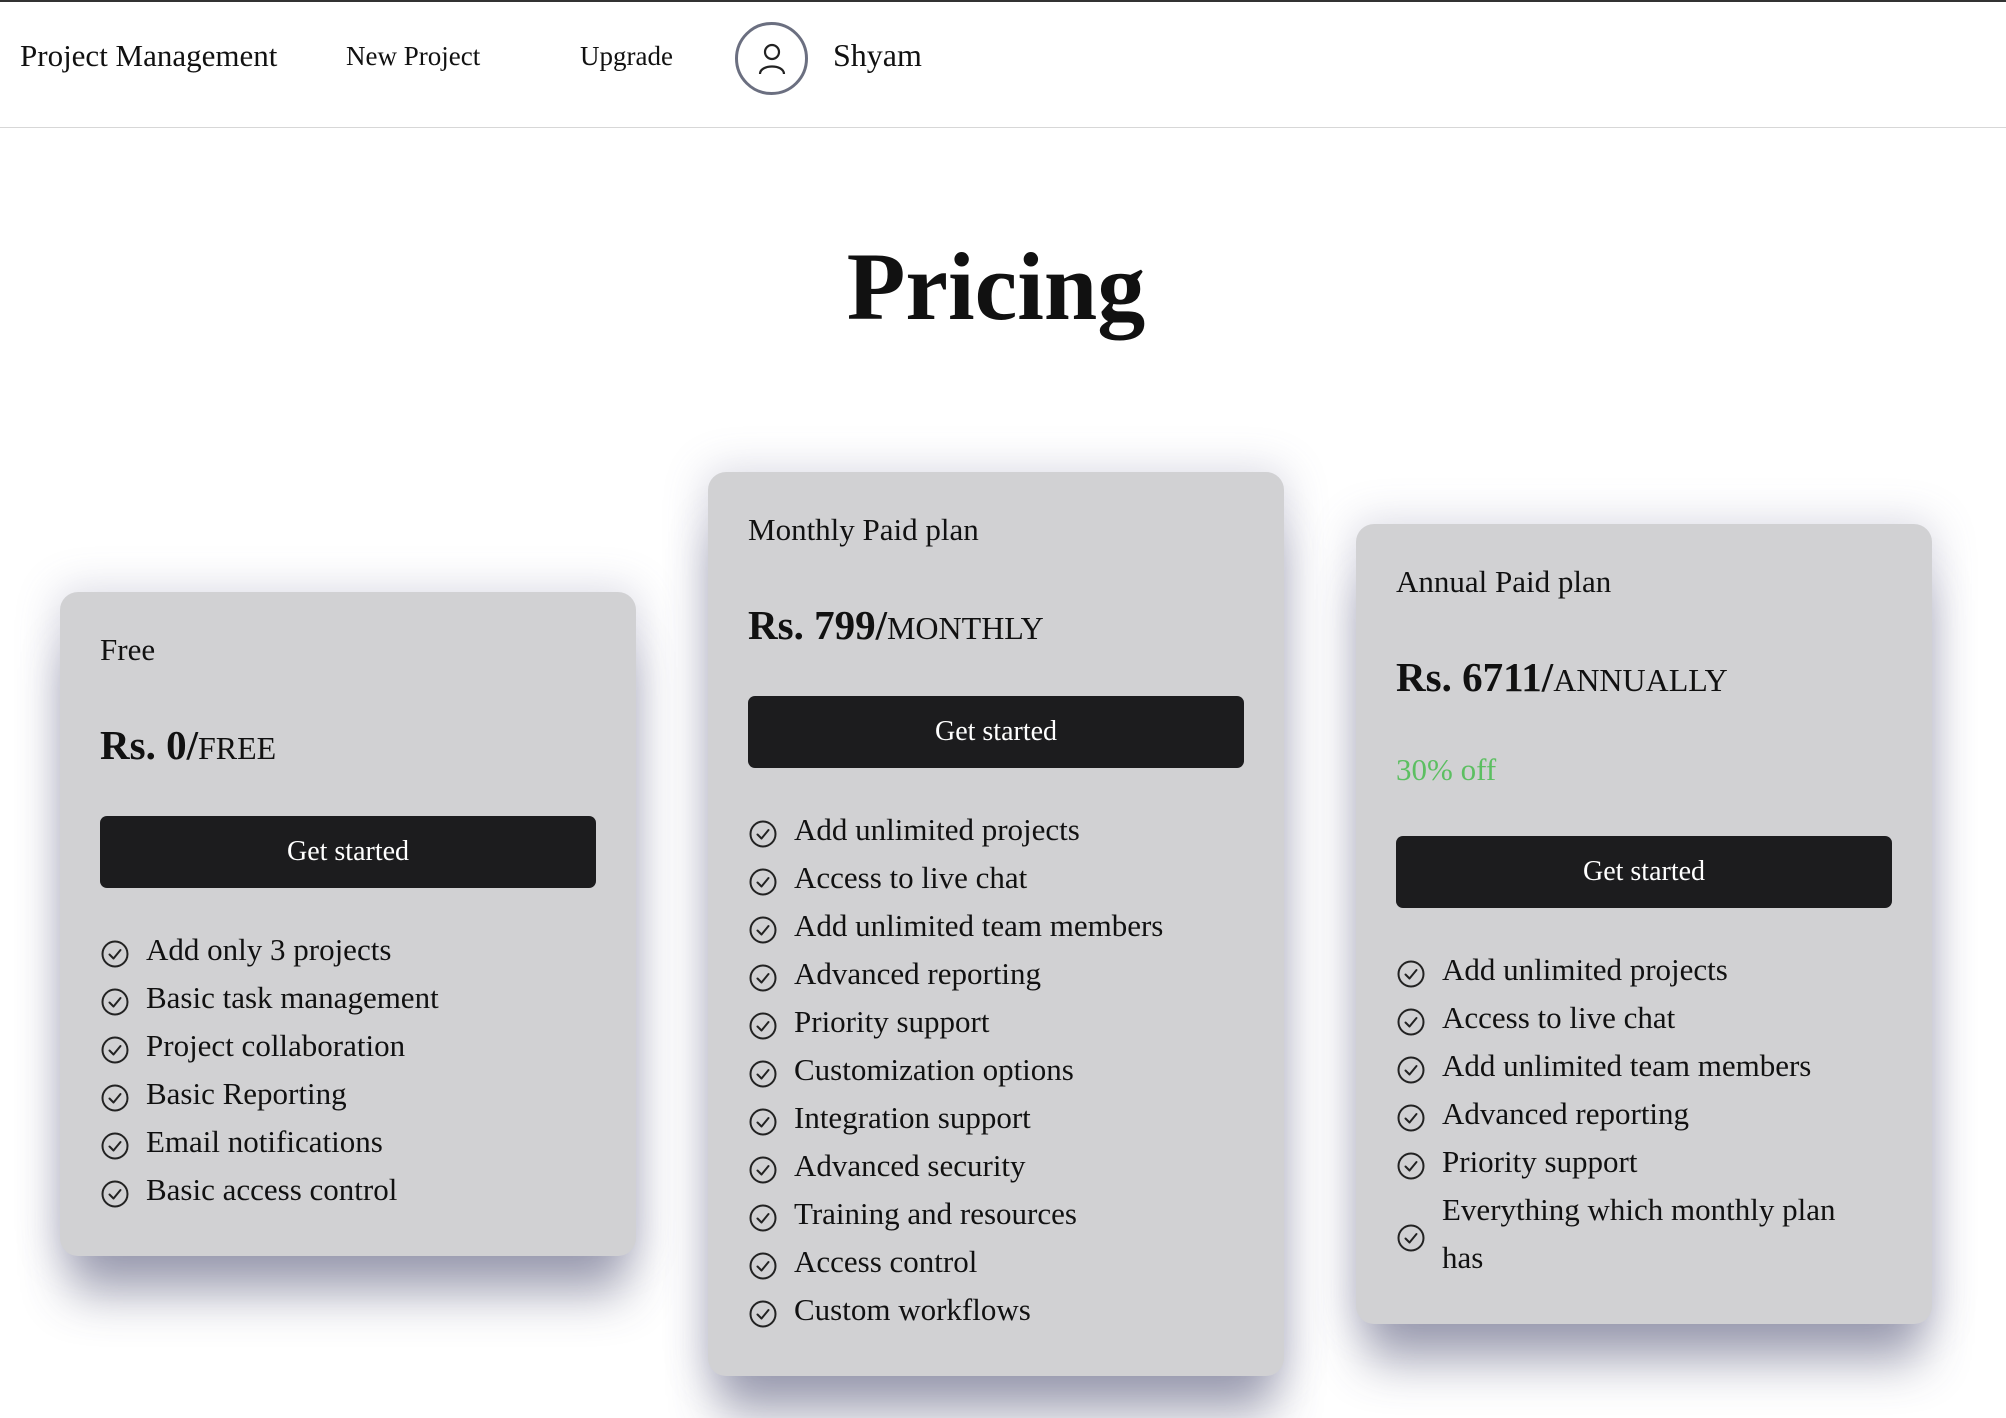 Image resolution: width=2006 pixels, height=1418 pixels. I want to click on feature-label: Integration support, so click(912, 1117).